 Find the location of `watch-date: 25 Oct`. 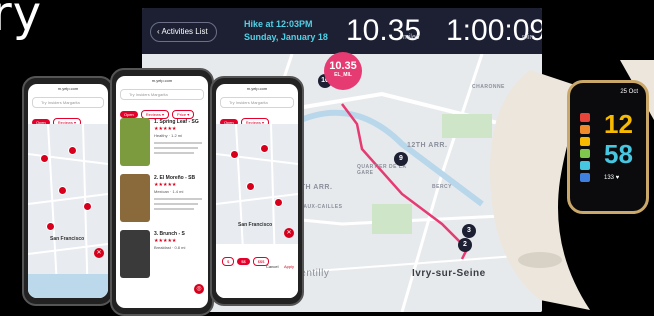

watch-date: 25 Oct is located at coordinates (629, 92).